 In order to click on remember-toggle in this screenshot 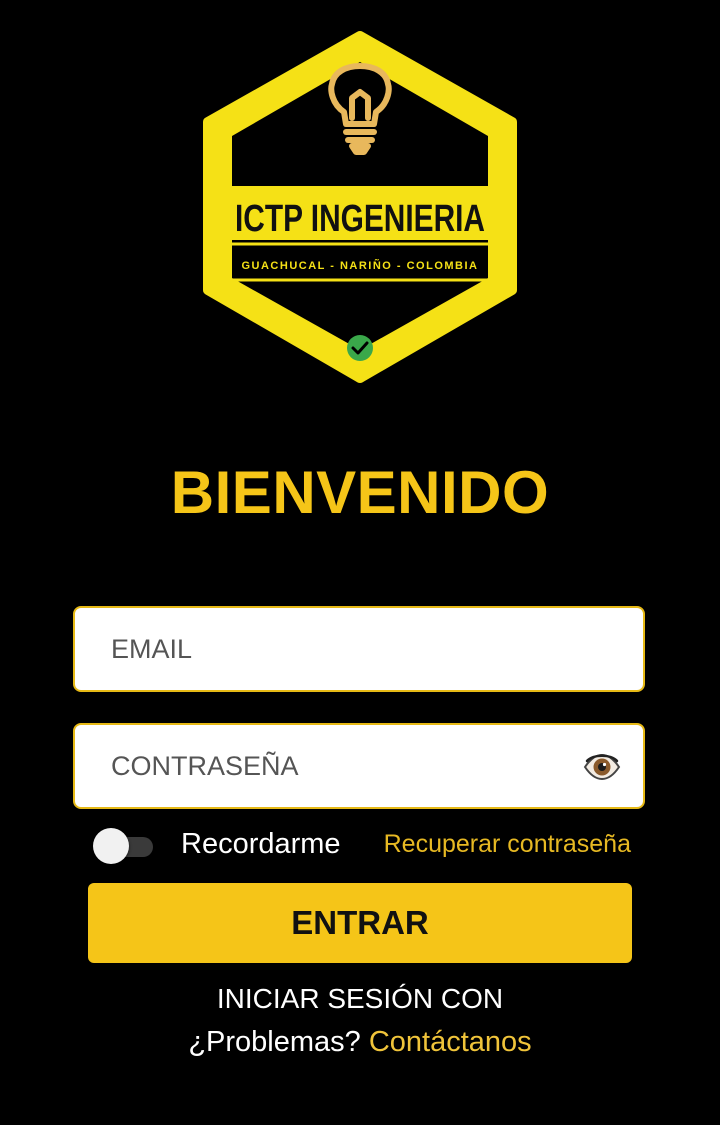, I will do `click(123, 846)`.